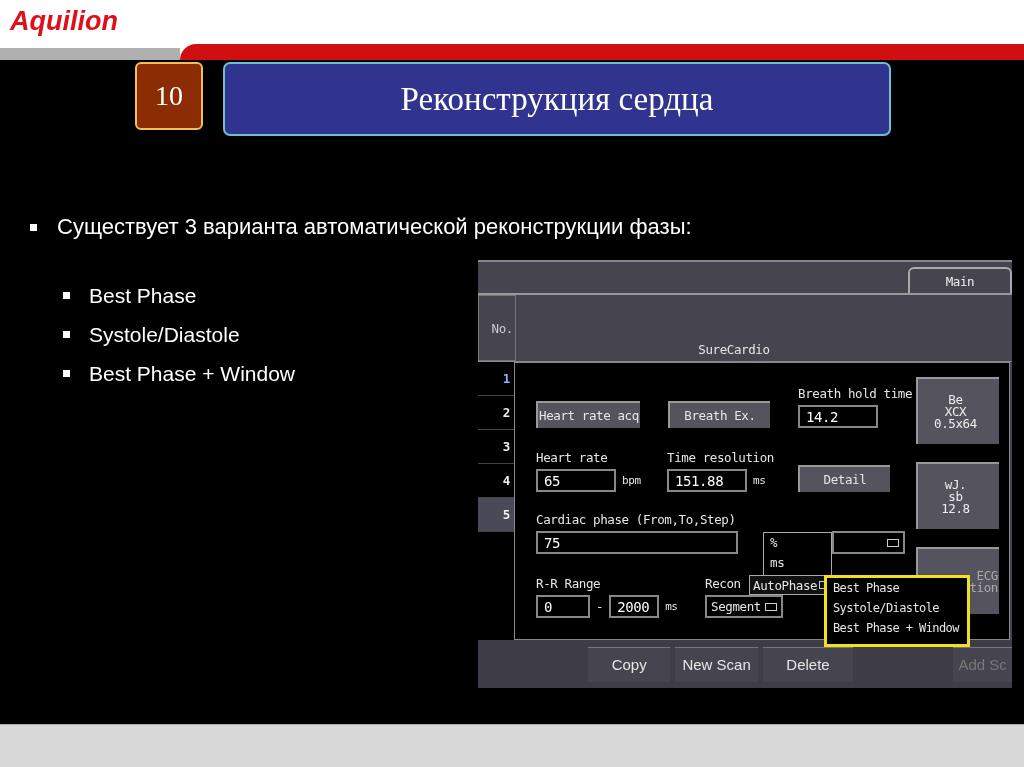 Image resolution: width=1024 pixels, height=767 pixels. What do you see at coordinates (734, 349) in the screenshot?
I see `section-title: SureCardio` at bounding box center [734, 349].